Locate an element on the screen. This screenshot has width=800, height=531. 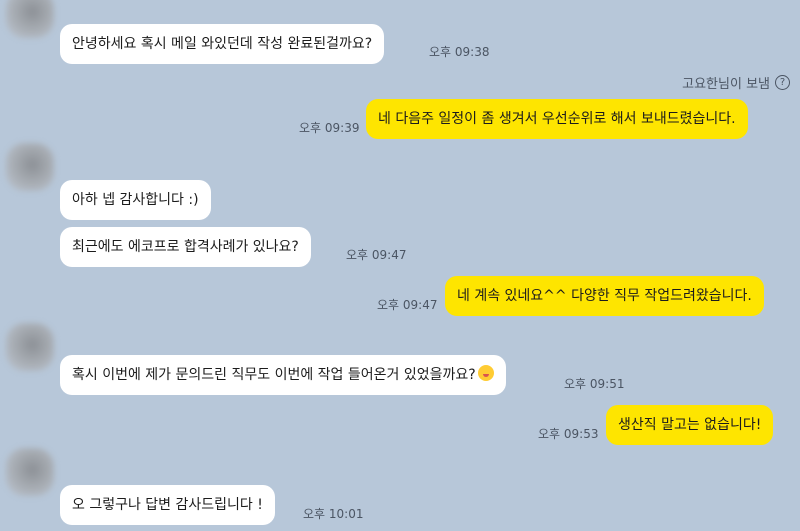
message-text: 혹시 이번에 제가 문의드린 직무도 이번에 작업 들어온거 있었을까요? is located at coordinates (274, 375).